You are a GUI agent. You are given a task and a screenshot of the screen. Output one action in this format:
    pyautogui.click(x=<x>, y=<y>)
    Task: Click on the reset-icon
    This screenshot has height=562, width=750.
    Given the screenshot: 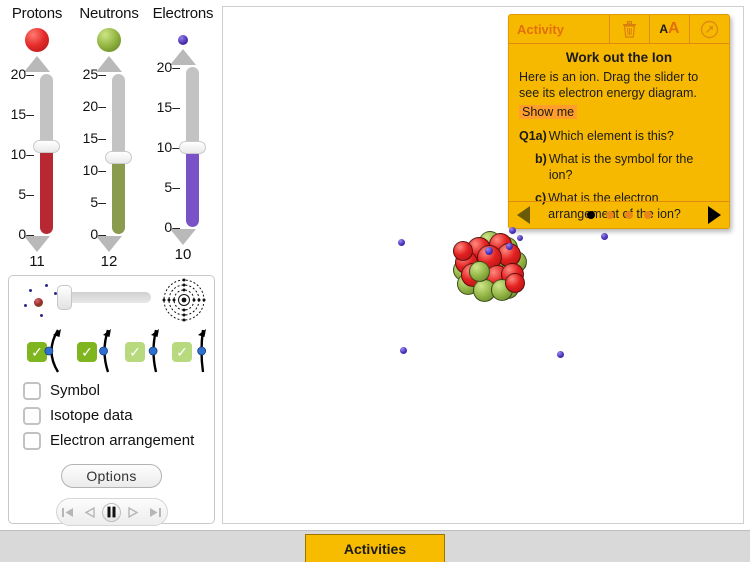 What is the action you would take?
    pyautogui.click(x=709, y=29)
    